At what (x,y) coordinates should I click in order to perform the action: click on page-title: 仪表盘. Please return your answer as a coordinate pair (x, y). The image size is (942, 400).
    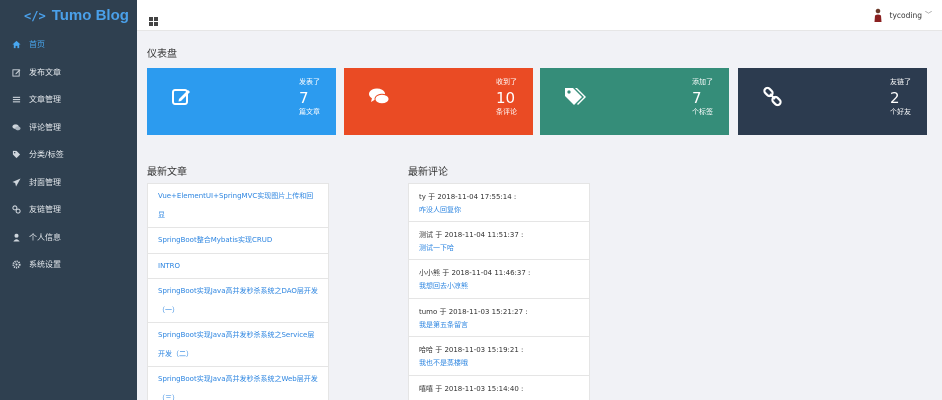
    Looking at the image, I should click on (162, 54).